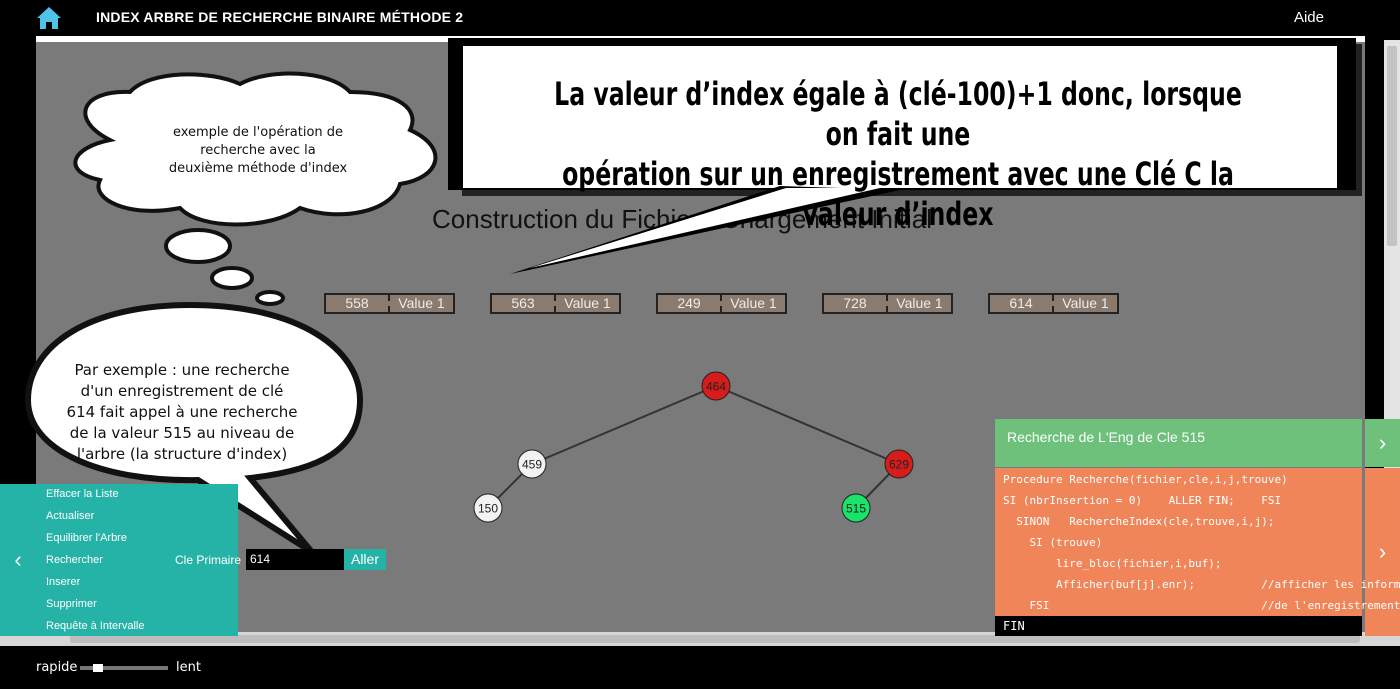  Describe the element at coordinates (63, 582) in the screenshot. I see `menu-item-insert: Inserer` at that location.